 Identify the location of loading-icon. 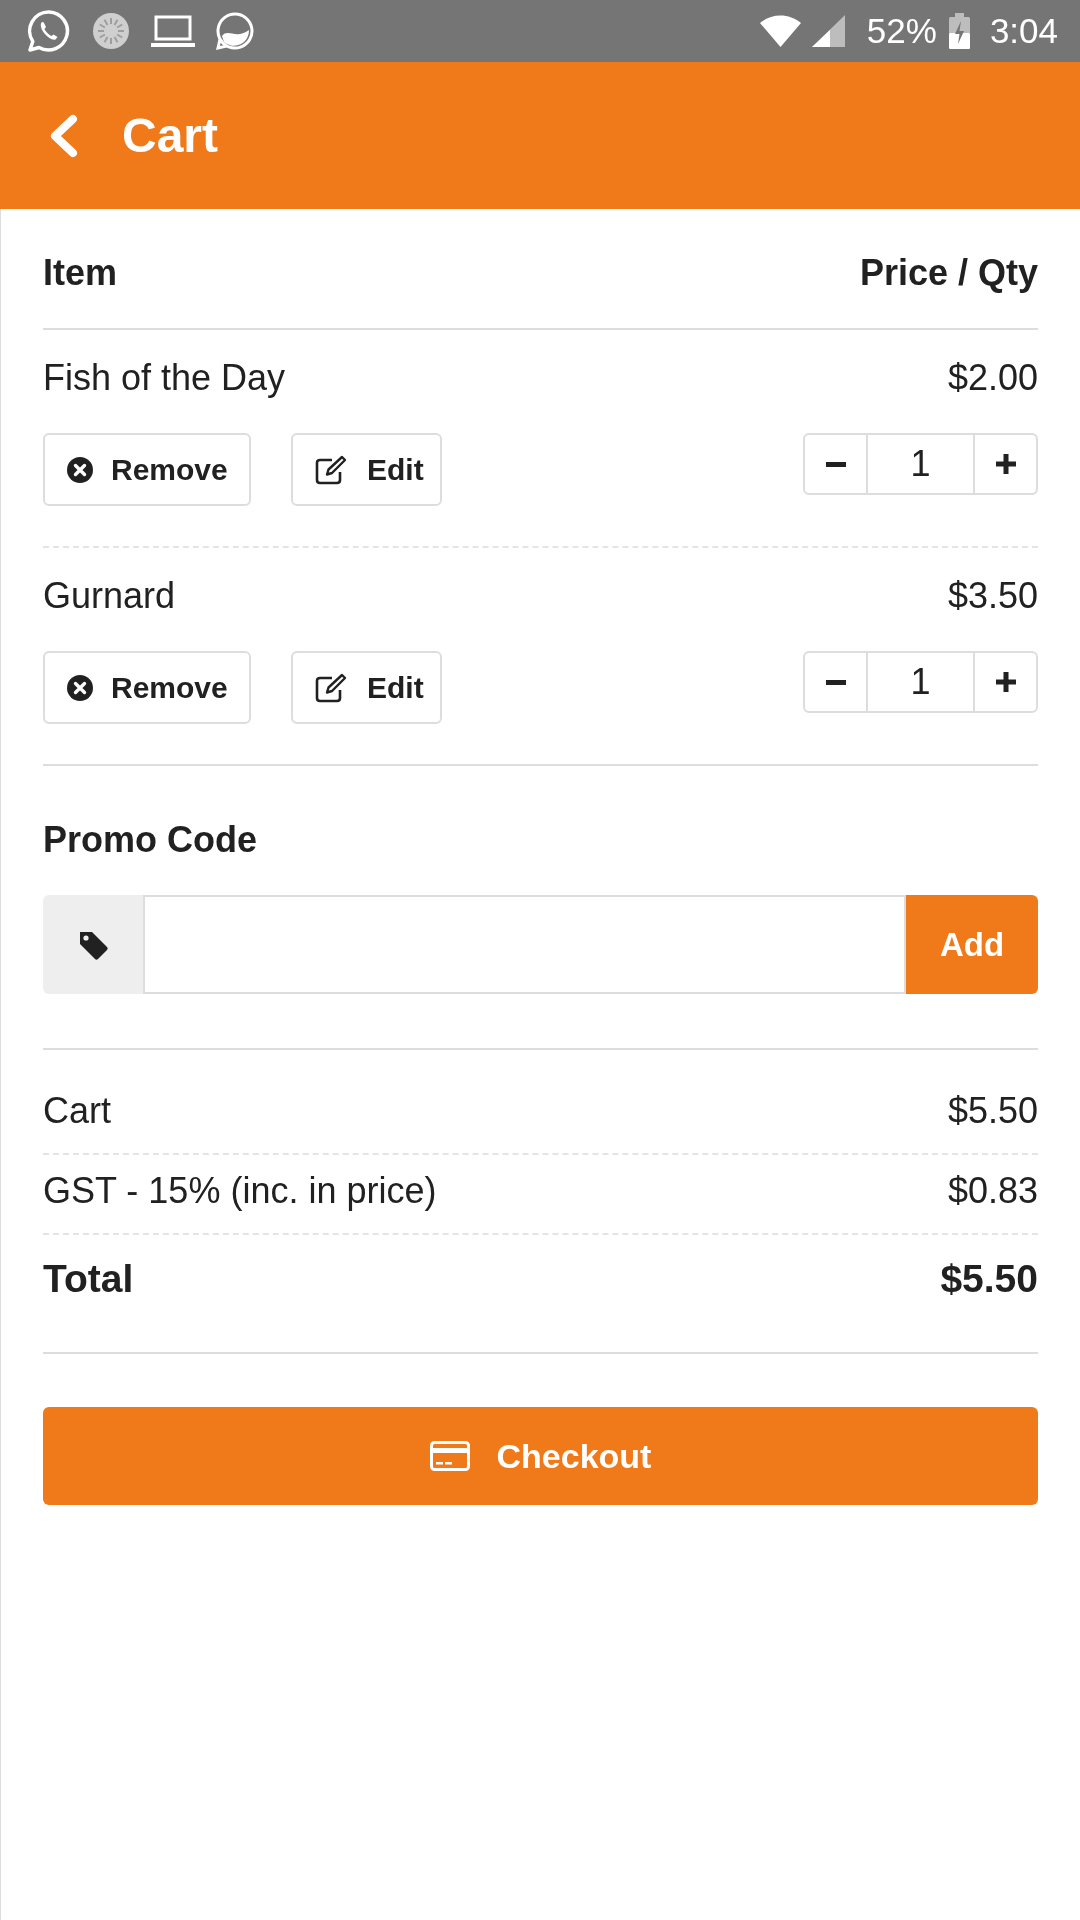
(111, 31).